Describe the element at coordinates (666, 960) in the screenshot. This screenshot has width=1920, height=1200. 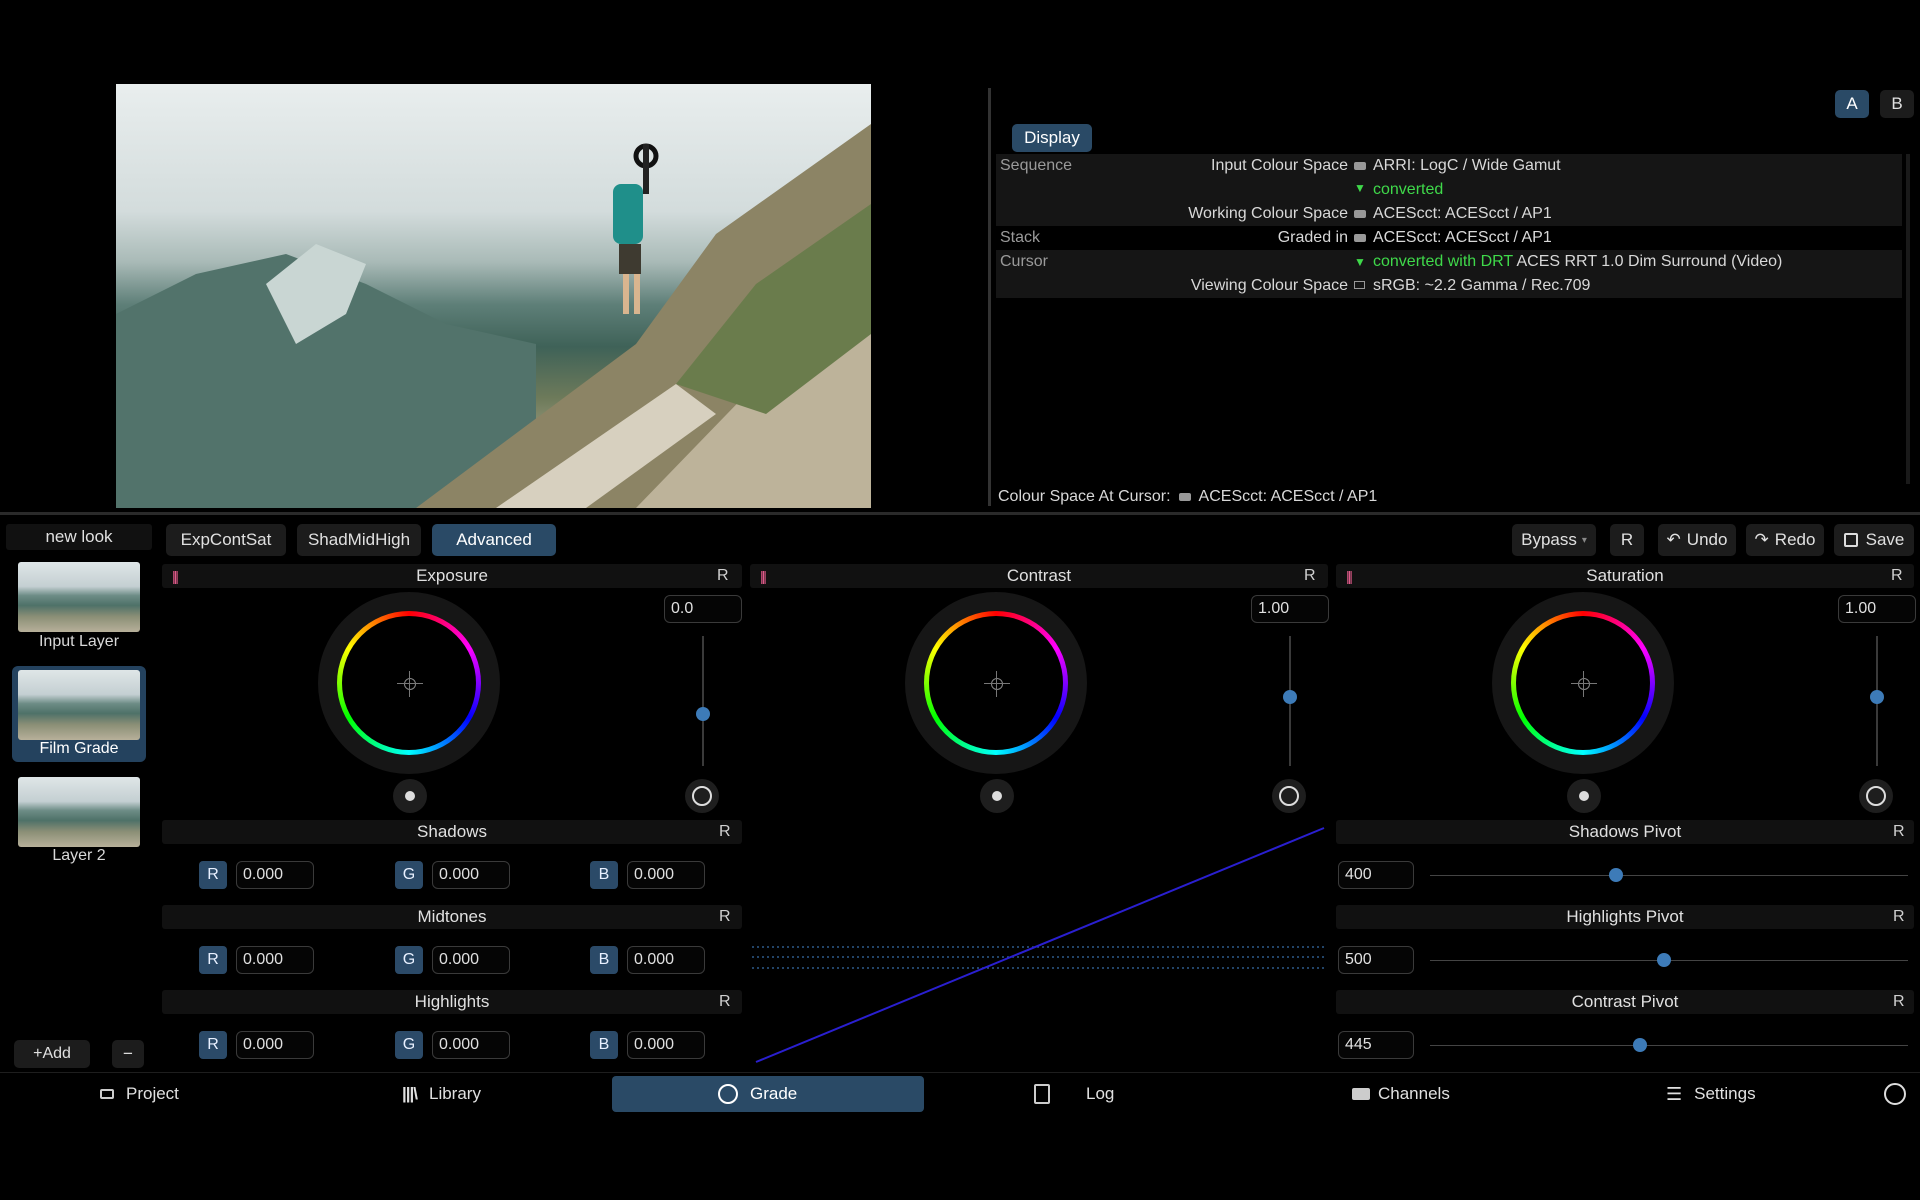
I see `midtones-b-field: 0.000` at that location.